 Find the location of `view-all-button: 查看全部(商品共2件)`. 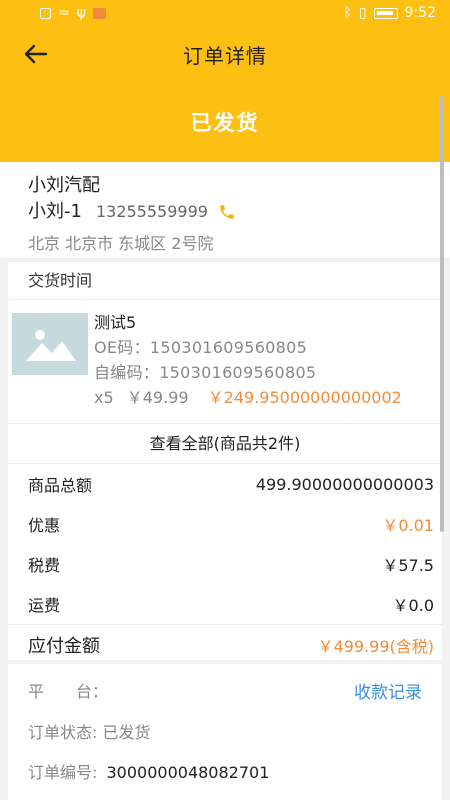

view-all-button: 查看全部(商品共2件) is located at coordinates (225, 444).